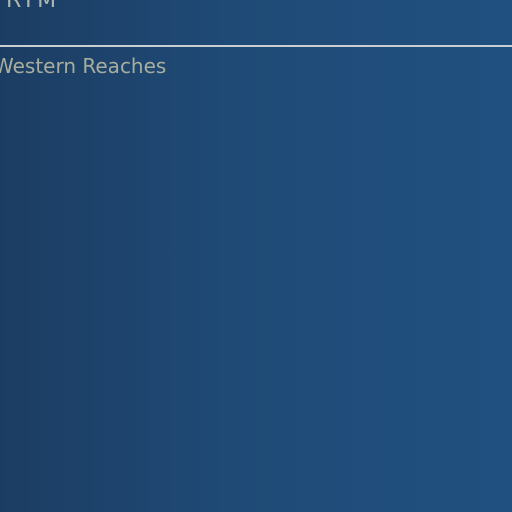 Image resolution: width=512 pixels, height=512 pixels. I want to click on region-label: Western Reaches, so click(83, 66).